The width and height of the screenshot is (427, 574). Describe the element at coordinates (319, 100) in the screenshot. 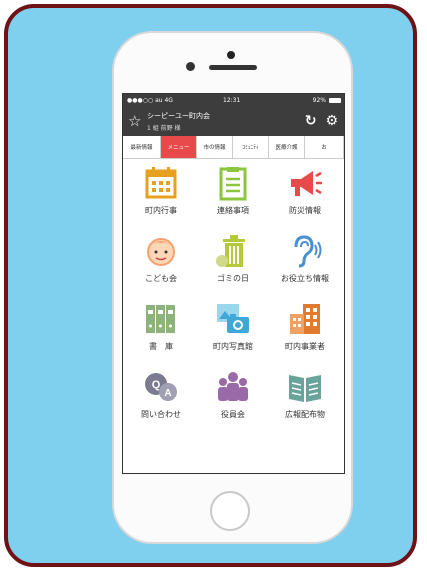

I see `battery-percent: 92%` at that location.